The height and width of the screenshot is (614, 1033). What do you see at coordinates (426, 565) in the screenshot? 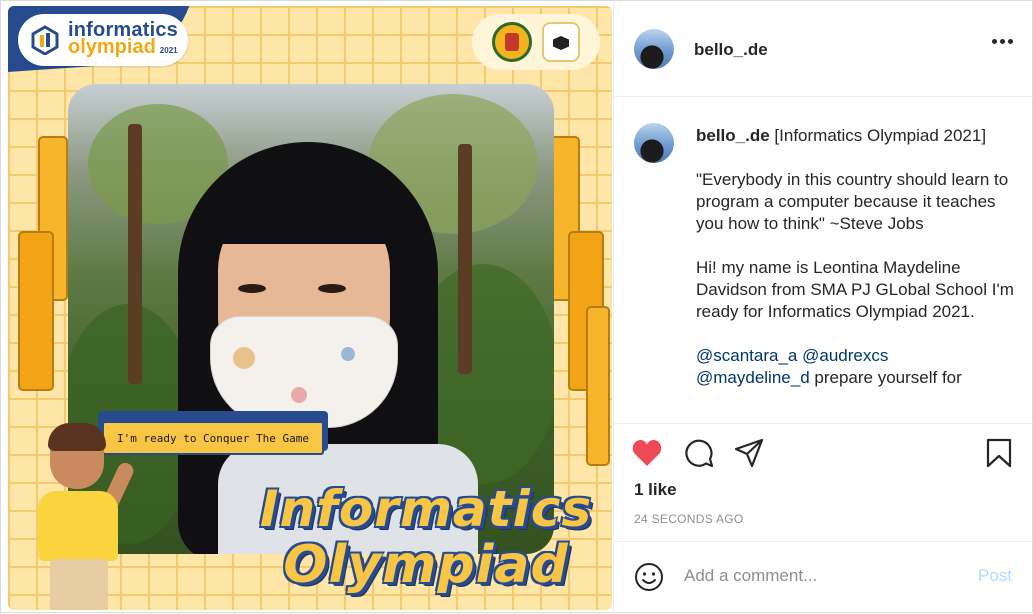
I see `title-line-2: Olympiad` at bounding box center [426, 565].